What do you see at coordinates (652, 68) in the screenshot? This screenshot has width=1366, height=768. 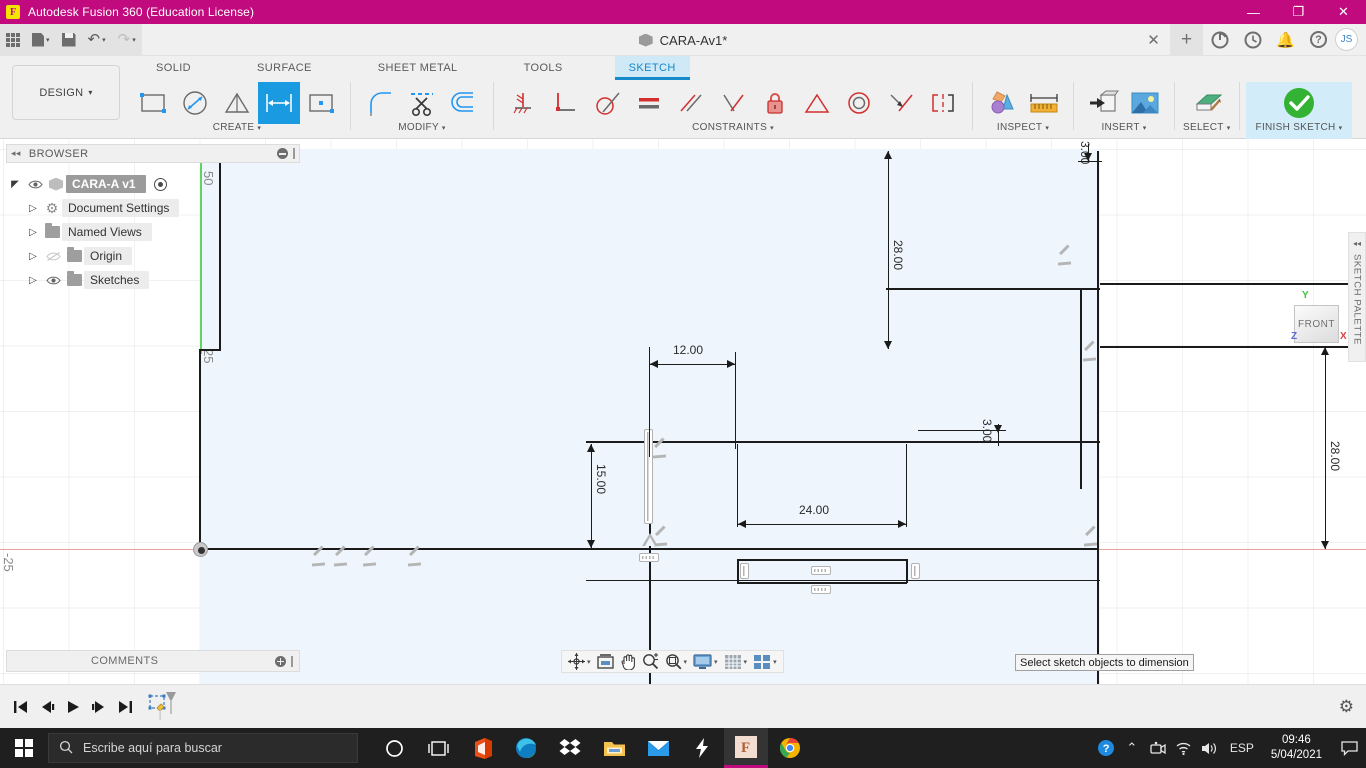 I see `tab-sketch: SKETCH` at bounding box center [652, 68].